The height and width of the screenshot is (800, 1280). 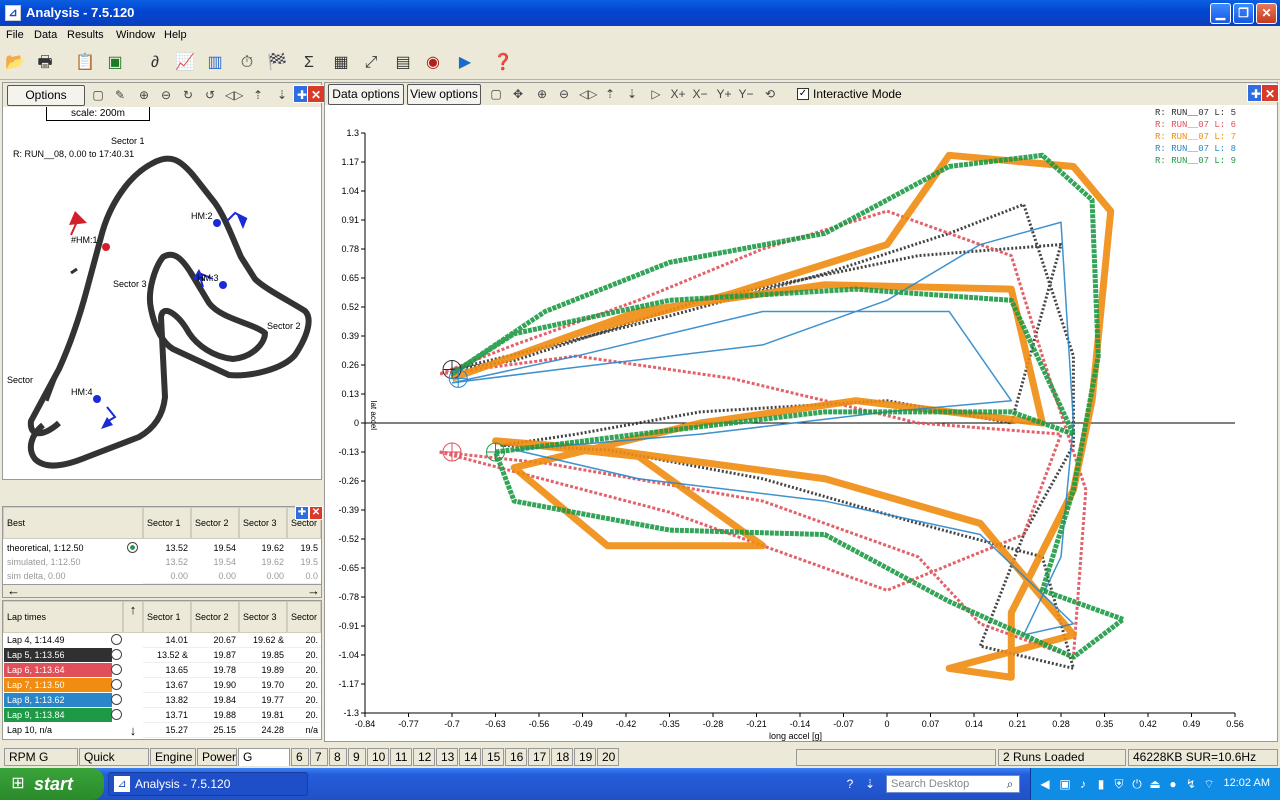 What do you see at coordinates (58, 715) in the screenshot?
I see `lap-row-label: Lap 9, 1:13.84` at bounding box center [58, 715].